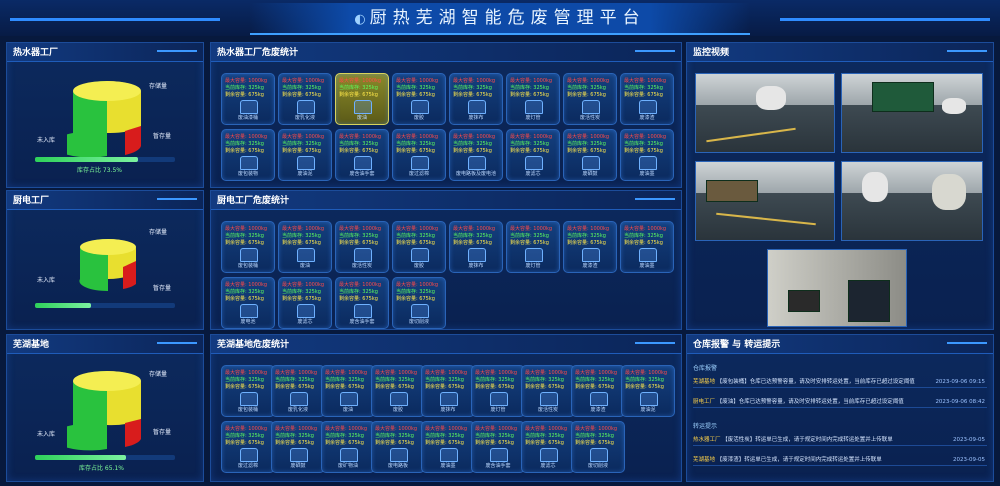 The height and width of the screenshot is (486, 1000). I want to click on tile-name: 废包装物, so click(247, 174).